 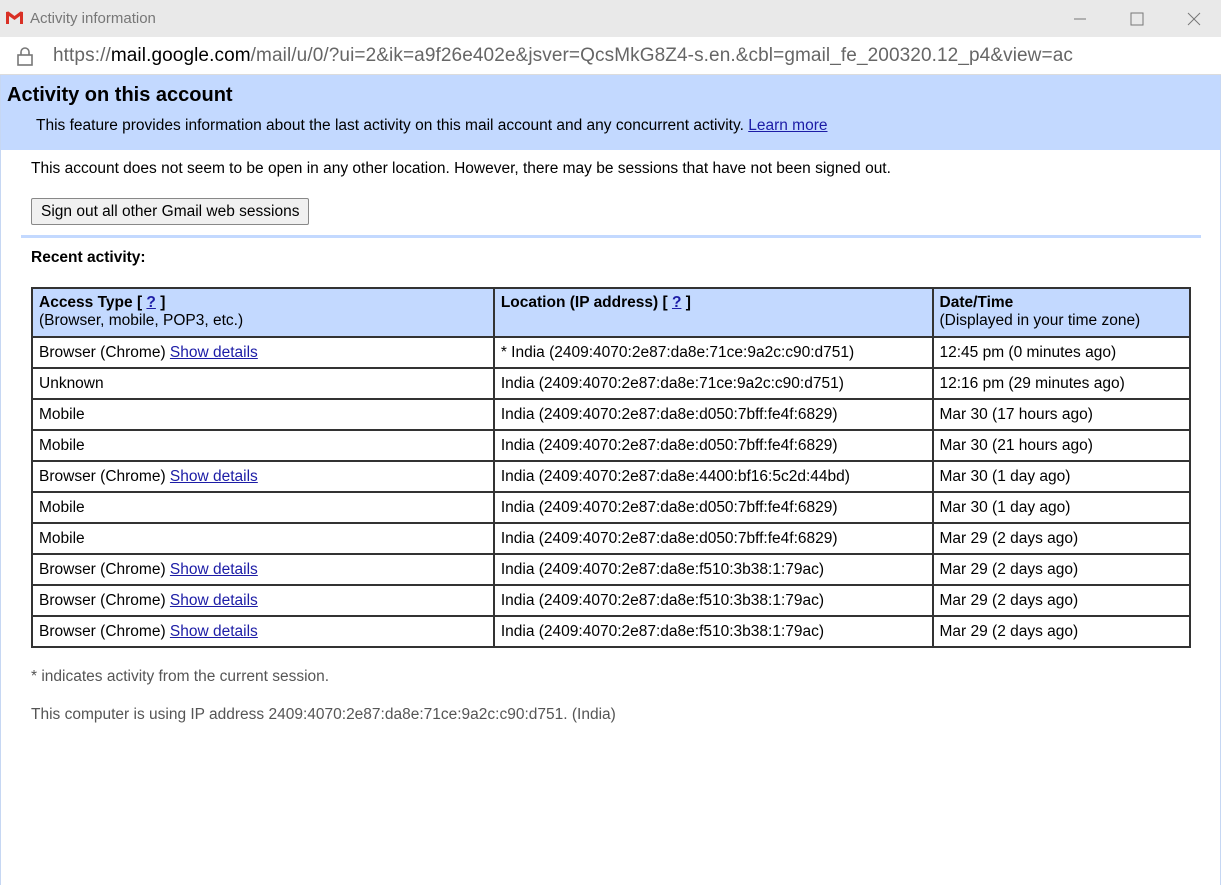 What do you see at coordinates (1194, 18) in the screenshot?
I see `close-icon` at bounding box center [1194, 18].